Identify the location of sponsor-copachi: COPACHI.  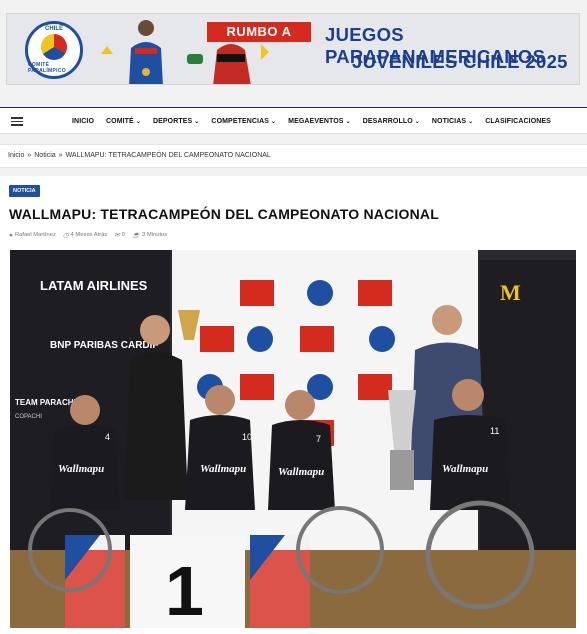
(28, 417).